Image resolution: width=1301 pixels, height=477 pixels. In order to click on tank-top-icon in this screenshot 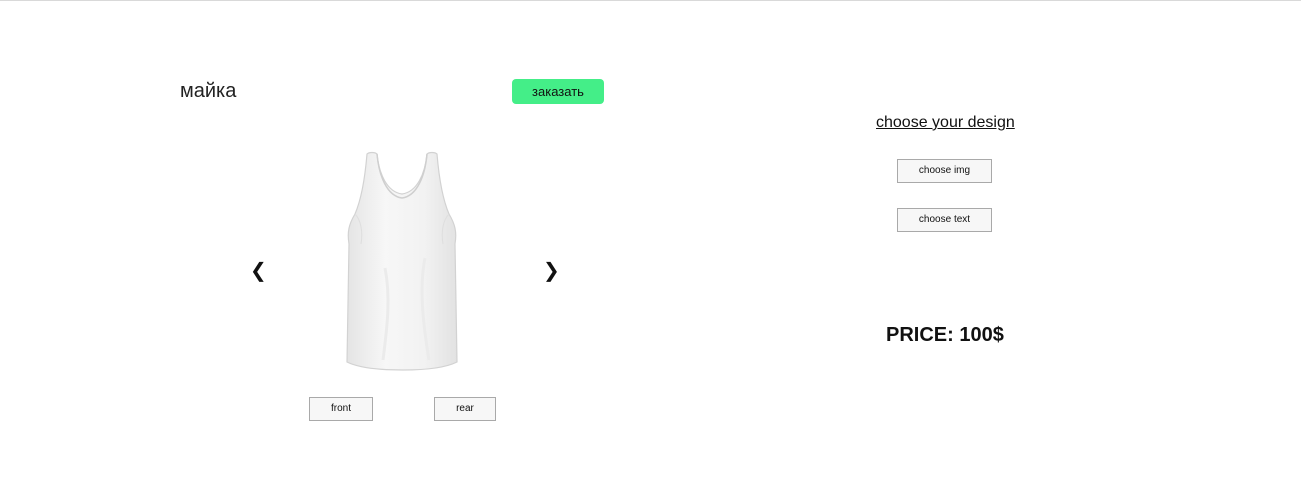, I will do `click(402, 261)`.